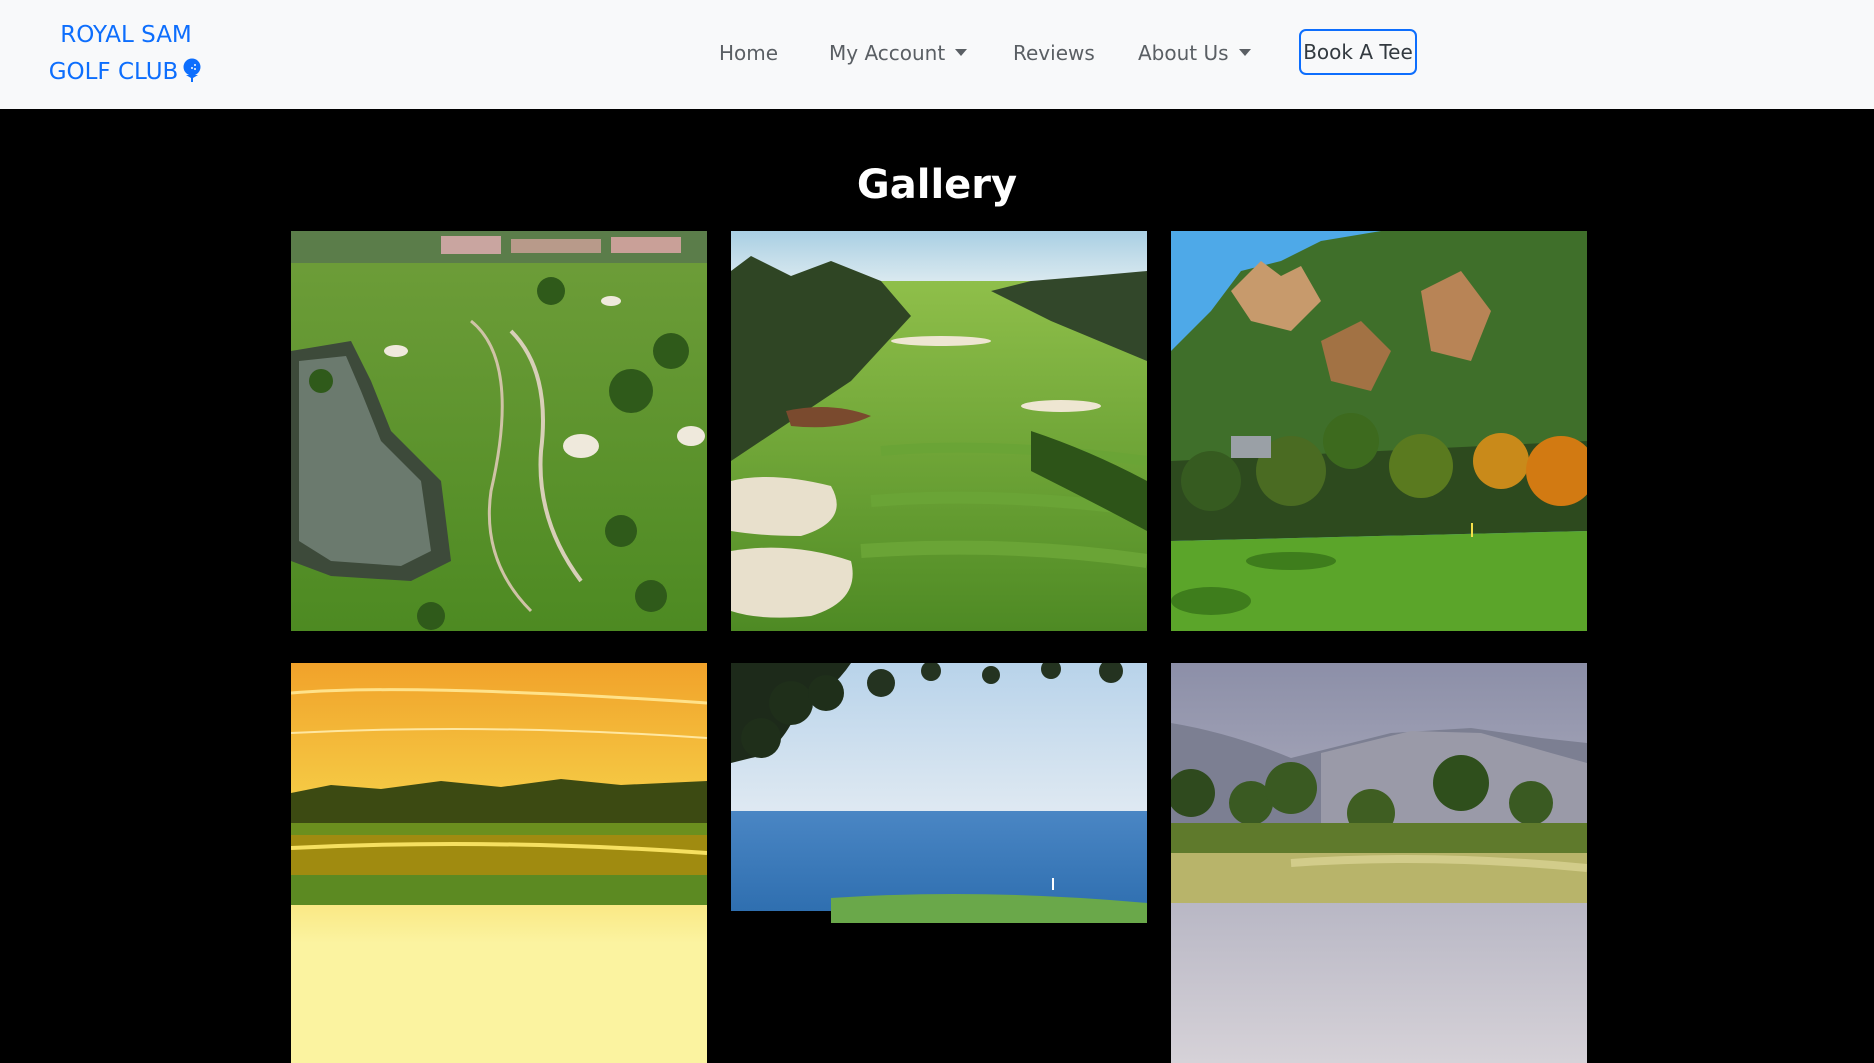  I want to click on brand-logo-link: ROYAL SAM GOLF CLUB, so click(126, 55).